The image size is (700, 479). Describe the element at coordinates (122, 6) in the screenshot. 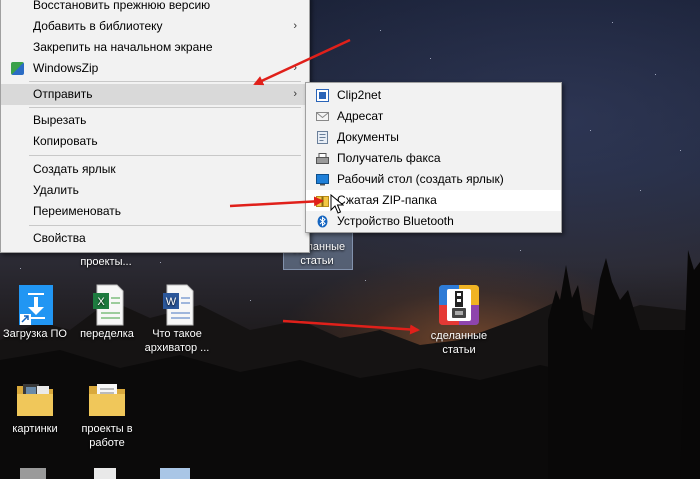

I see `menu-item-label: Восстановить прежнюю версию` at that location.